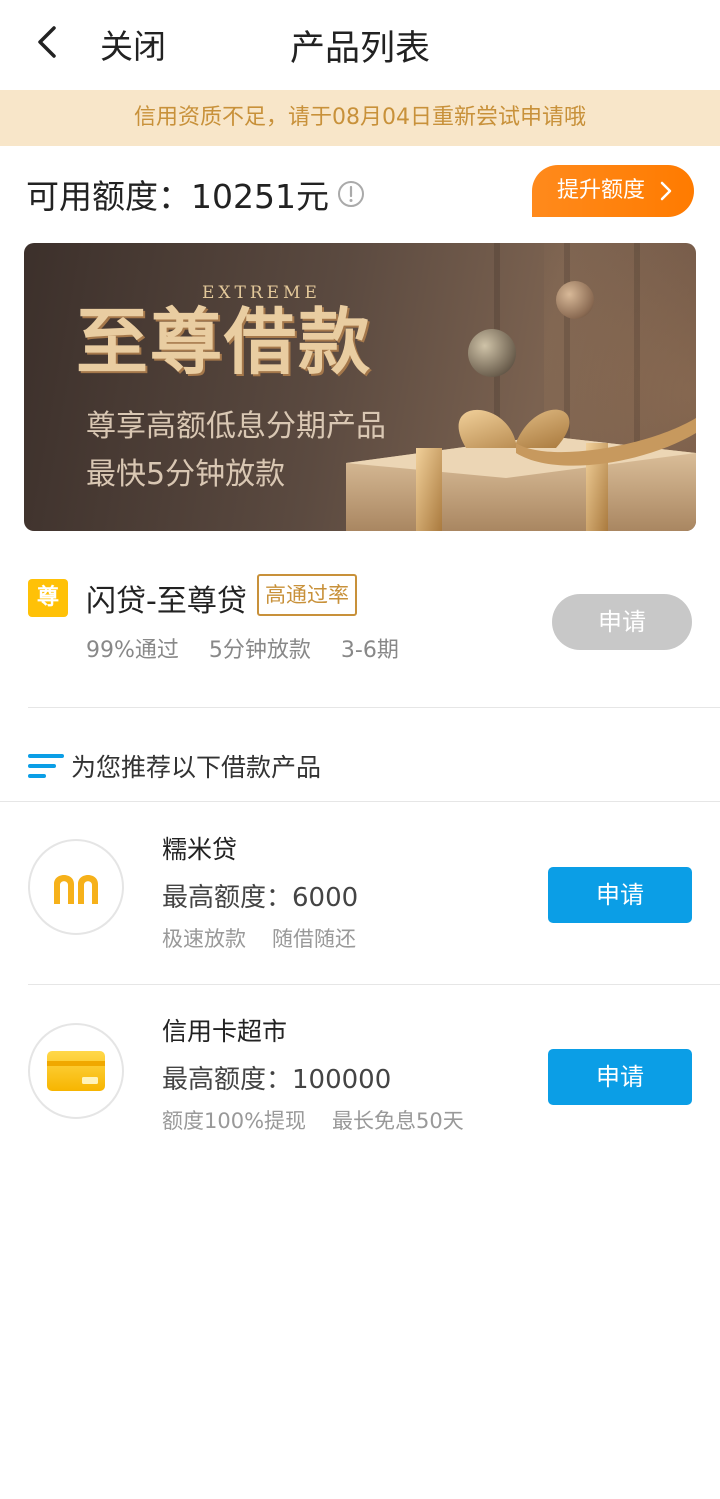 Image resolution: width=720 pixels, height=1499 pixels. I want to click on credit-card-icon, so click(76, 1071).